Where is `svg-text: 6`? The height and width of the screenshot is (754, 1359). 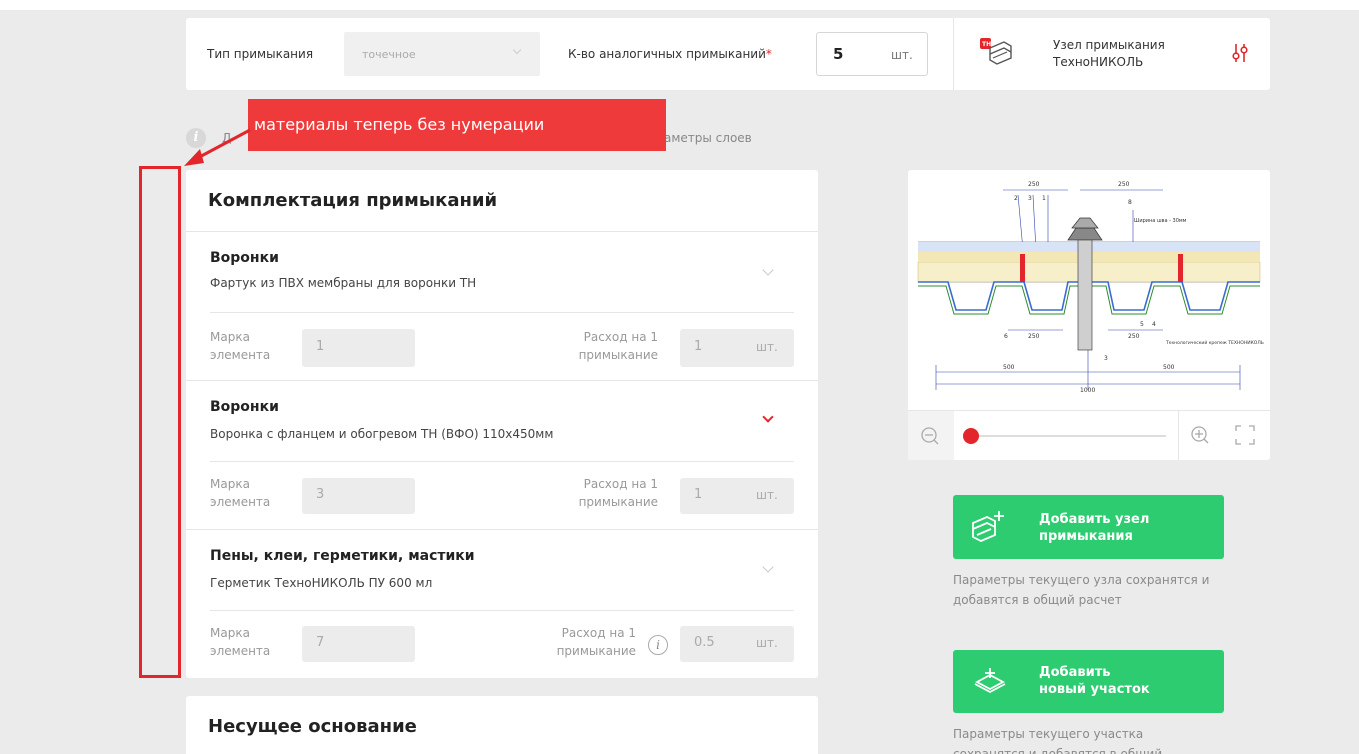 svg-text: 6 is located at coordinates (1006, 336).